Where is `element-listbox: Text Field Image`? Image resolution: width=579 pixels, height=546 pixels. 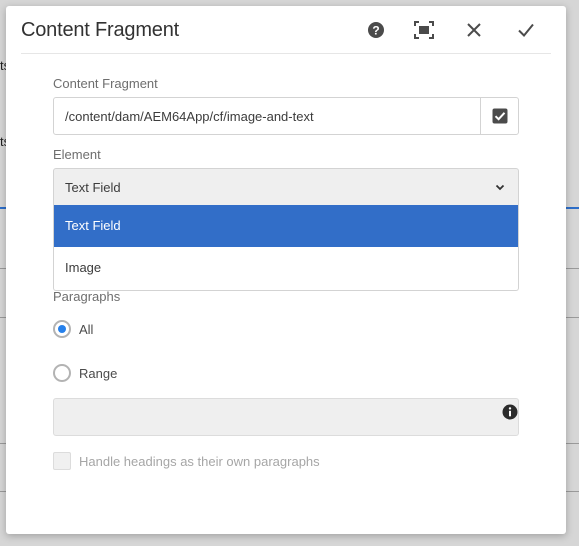 element-listbox: Text Field Image is located at coordinates (286, 248).